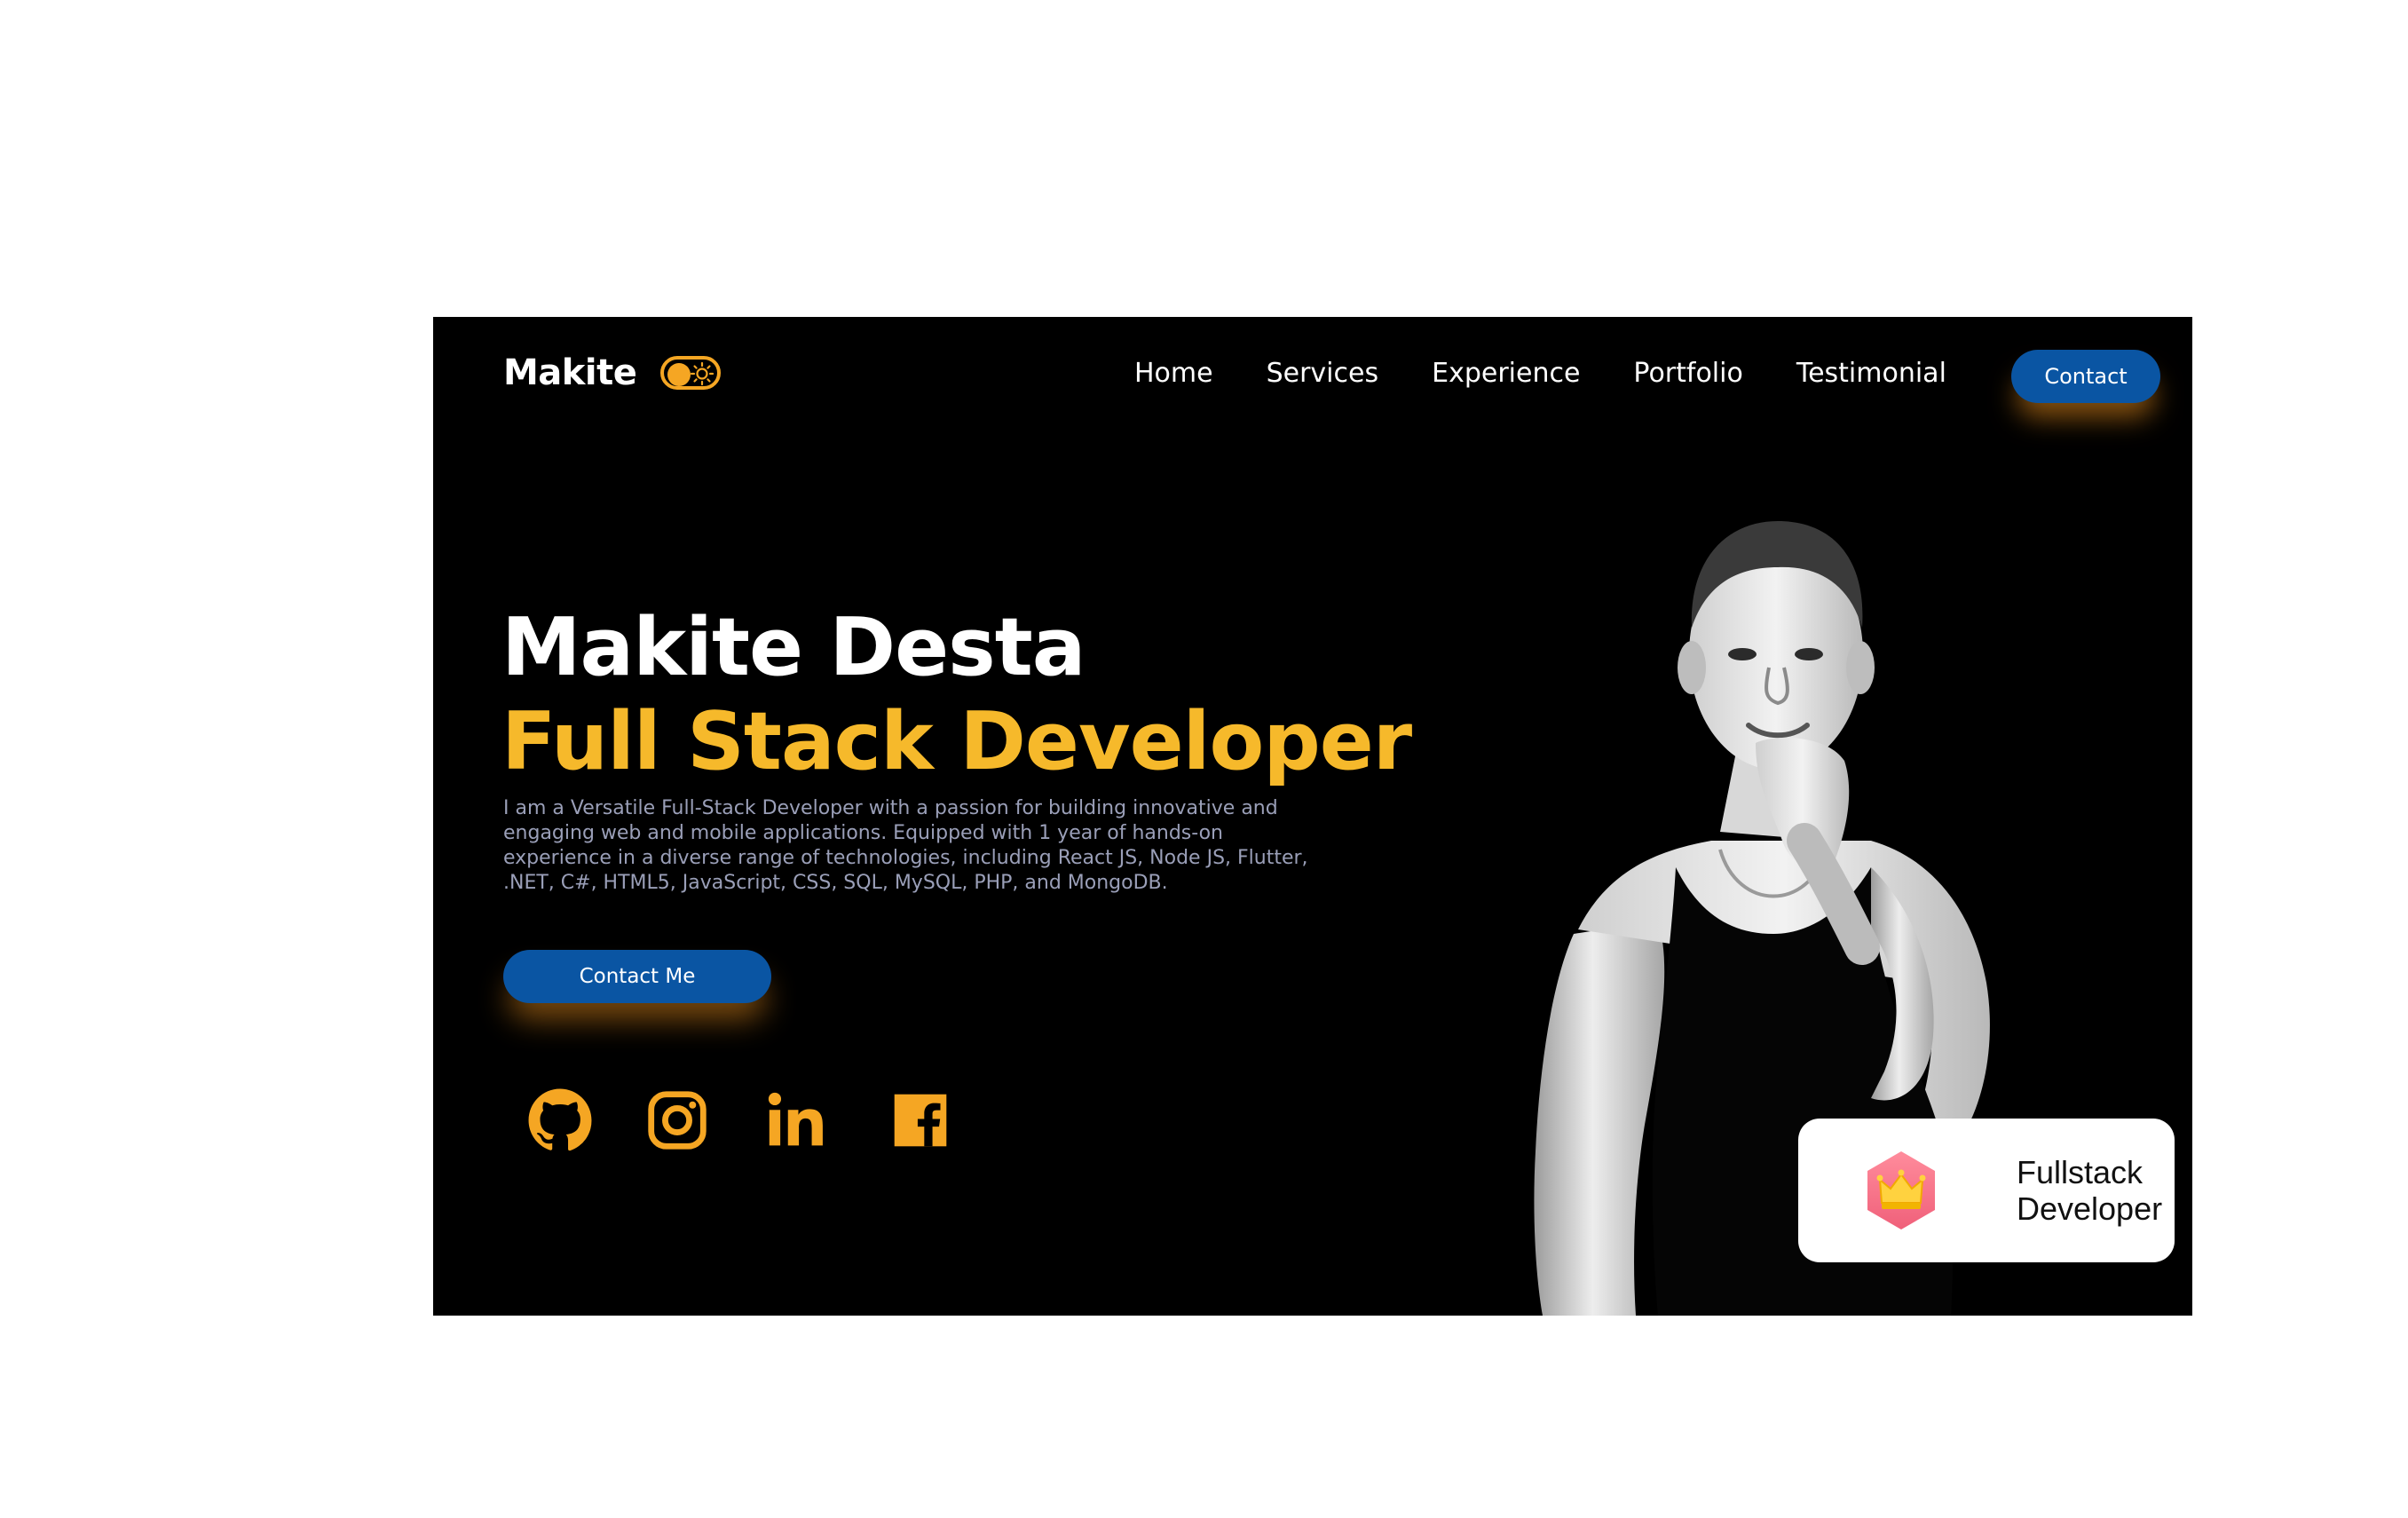 The height and width of the screenshot is (1518, 2408). I want to click on contact-me-button: Contact Me, so click(637, 976).